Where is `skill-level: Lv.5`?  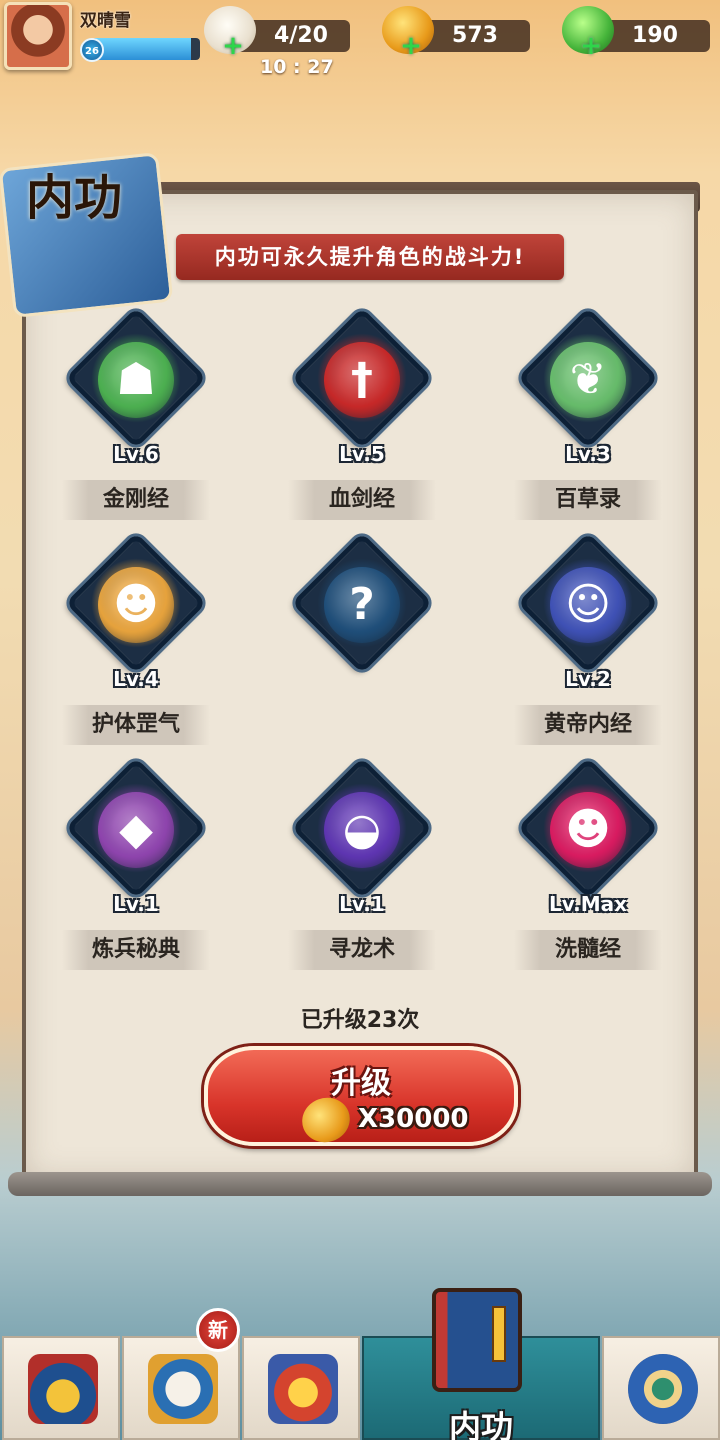 skill-level: Lv.5 is located at coordinates (362, 454).